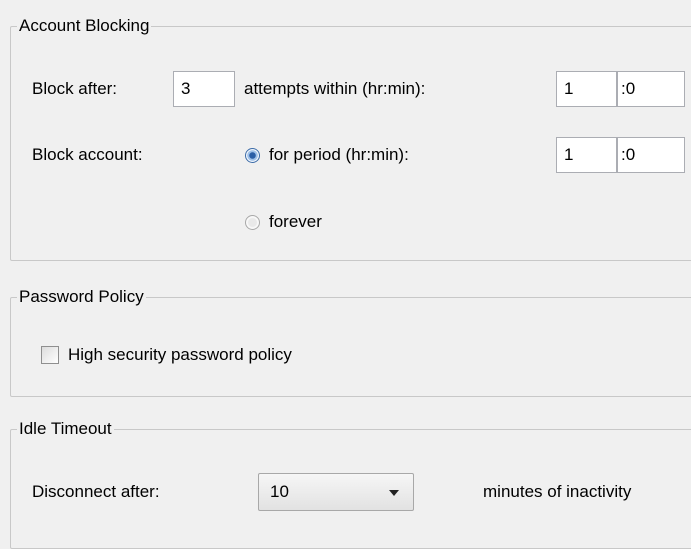 The image size is (691, 549). Describe the element at coordinates (586, 155) in the screenshot. I see `period-hours-input: 1` at that location.